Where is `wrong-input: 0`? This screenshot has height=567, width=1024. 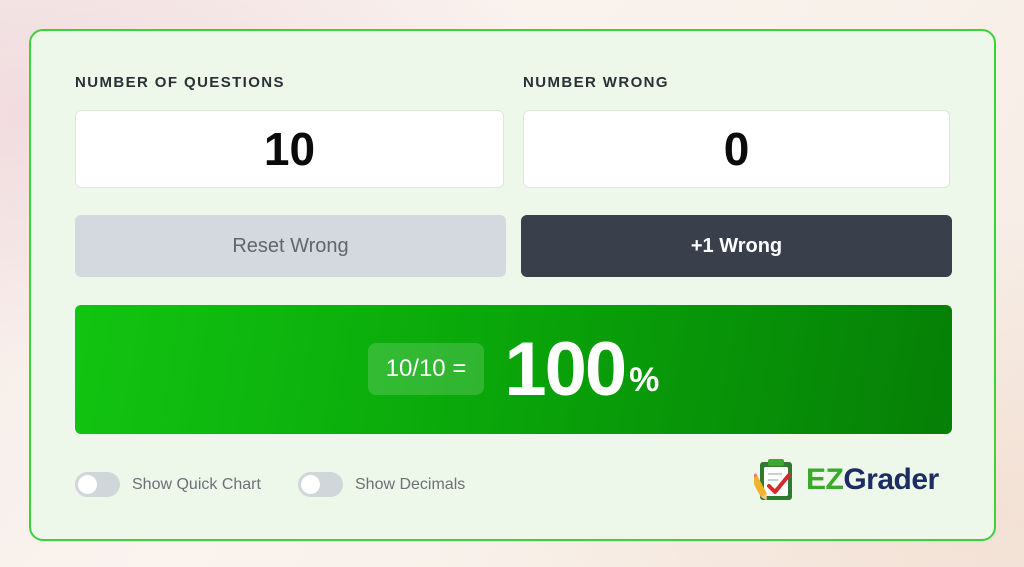
wrong-input: 0 is located at coordinates (736, 149).